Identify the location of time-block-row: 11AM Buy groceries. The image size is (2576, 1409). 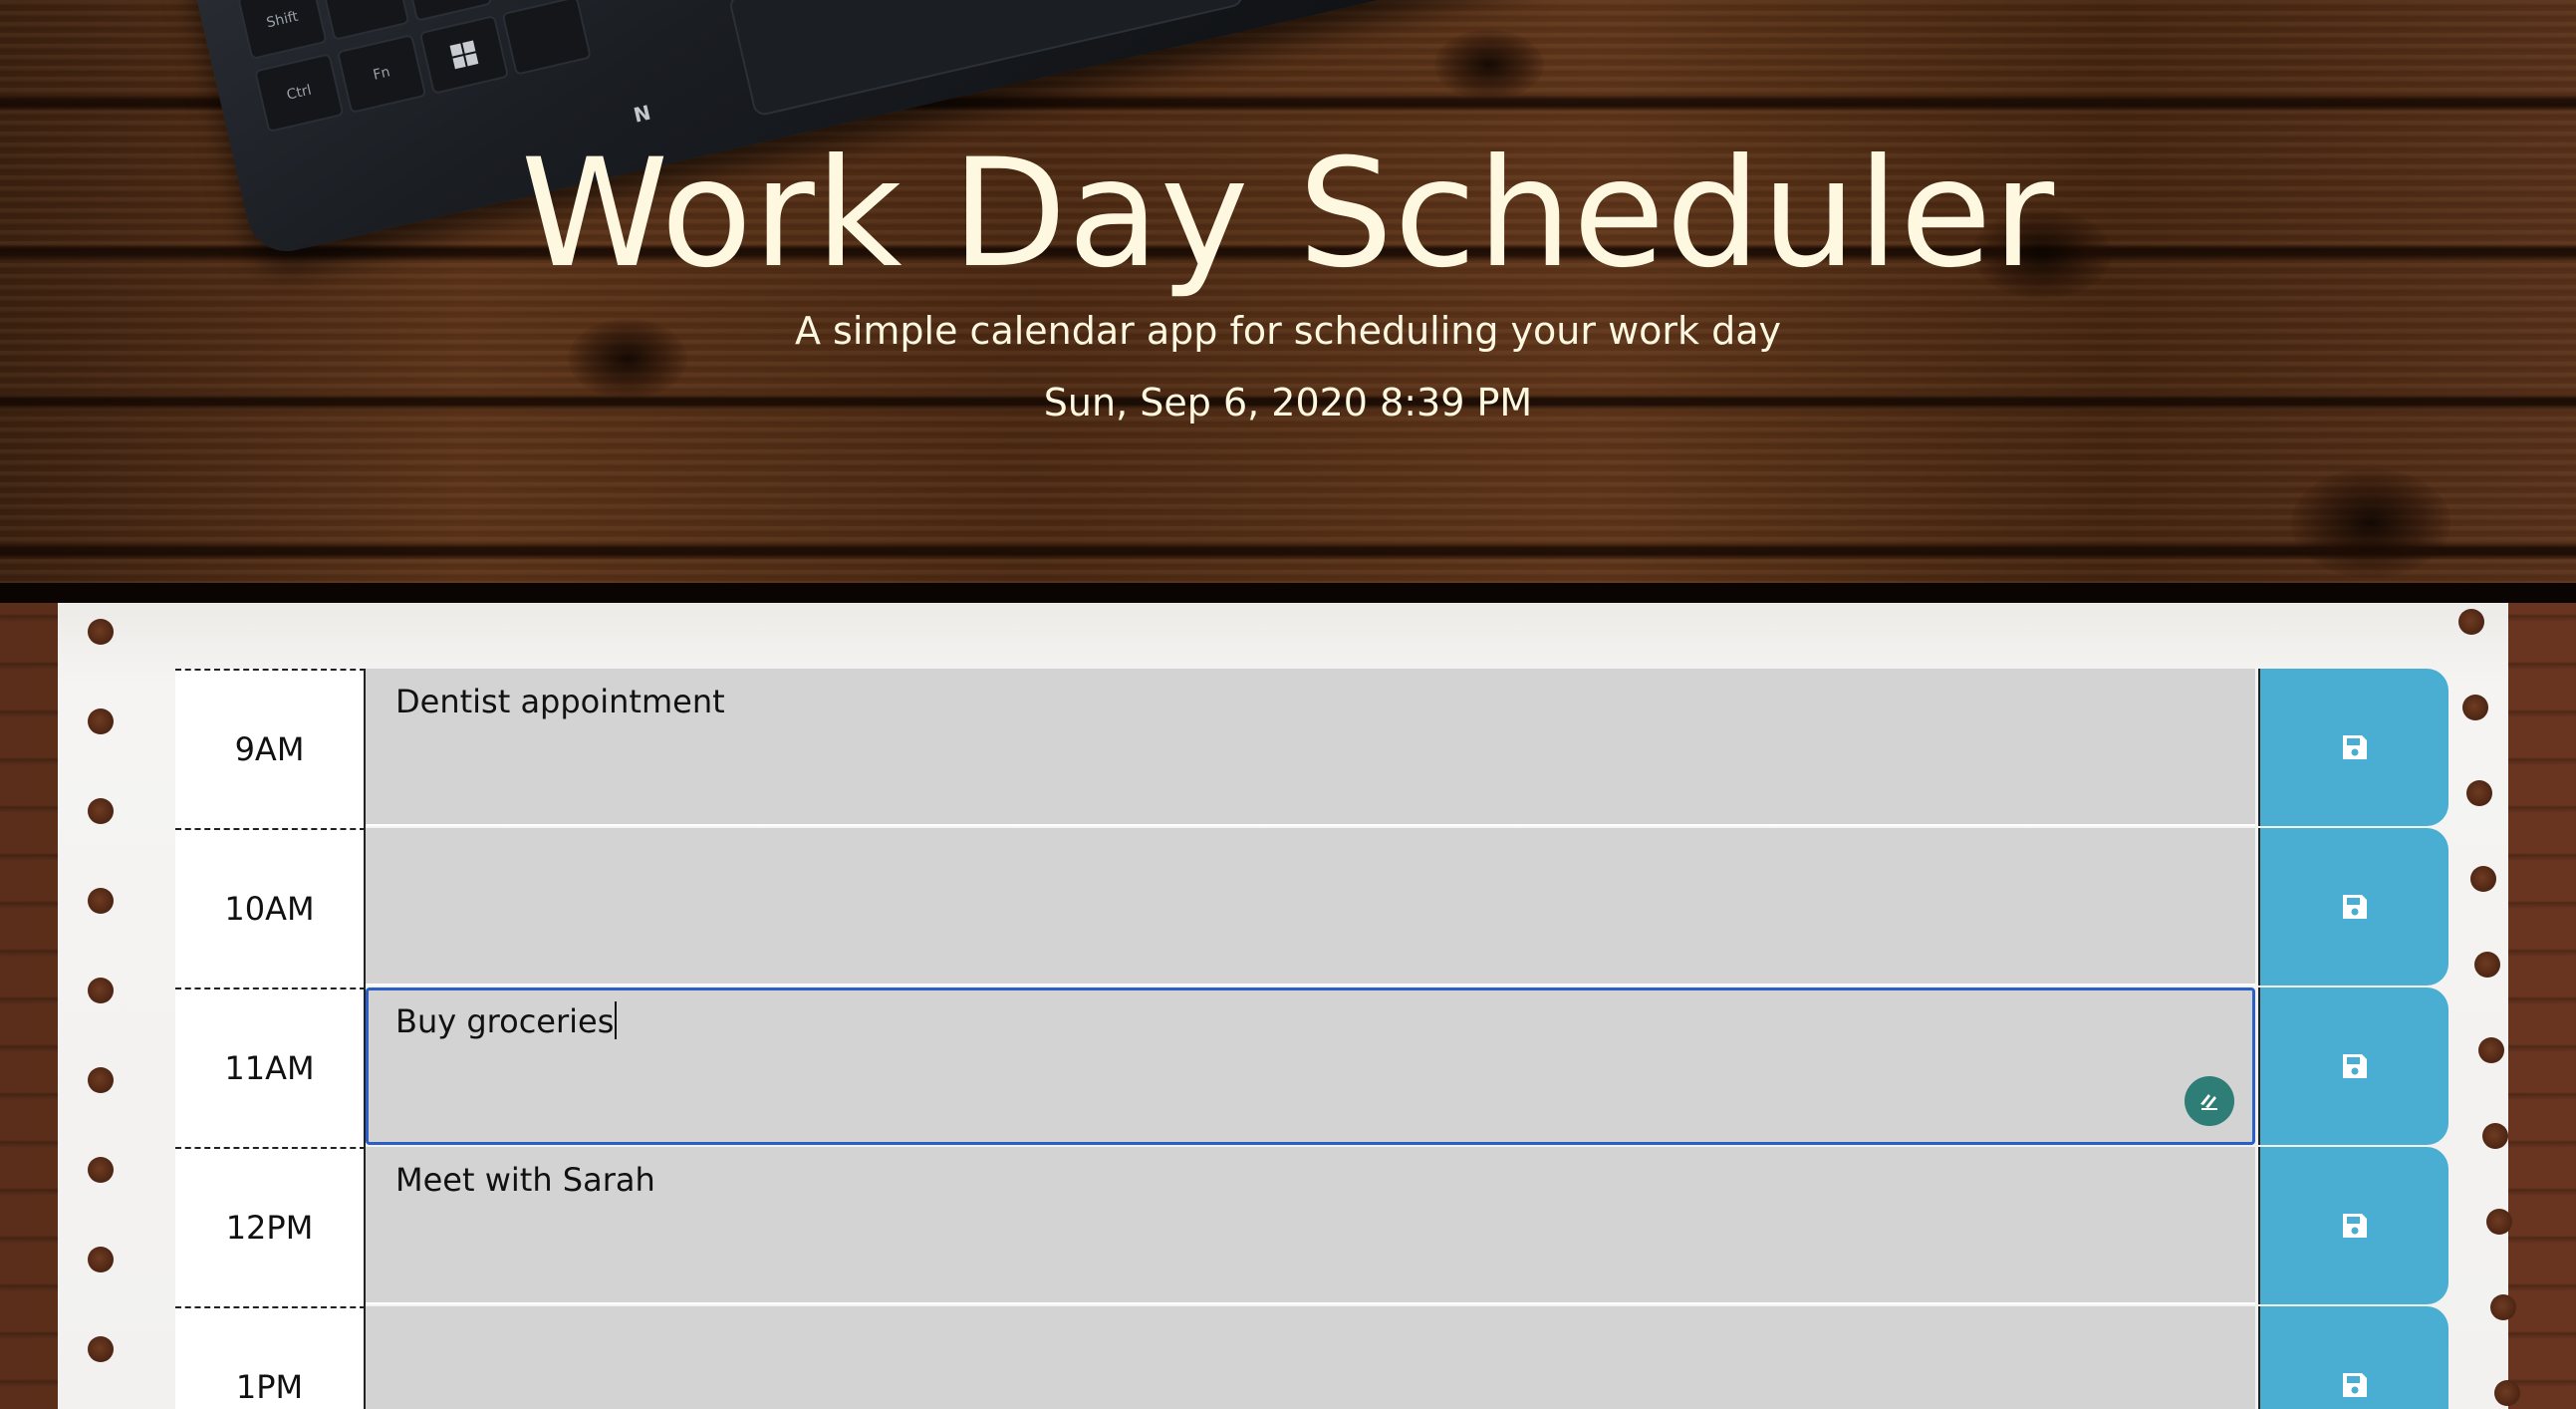
(1311, 1067).